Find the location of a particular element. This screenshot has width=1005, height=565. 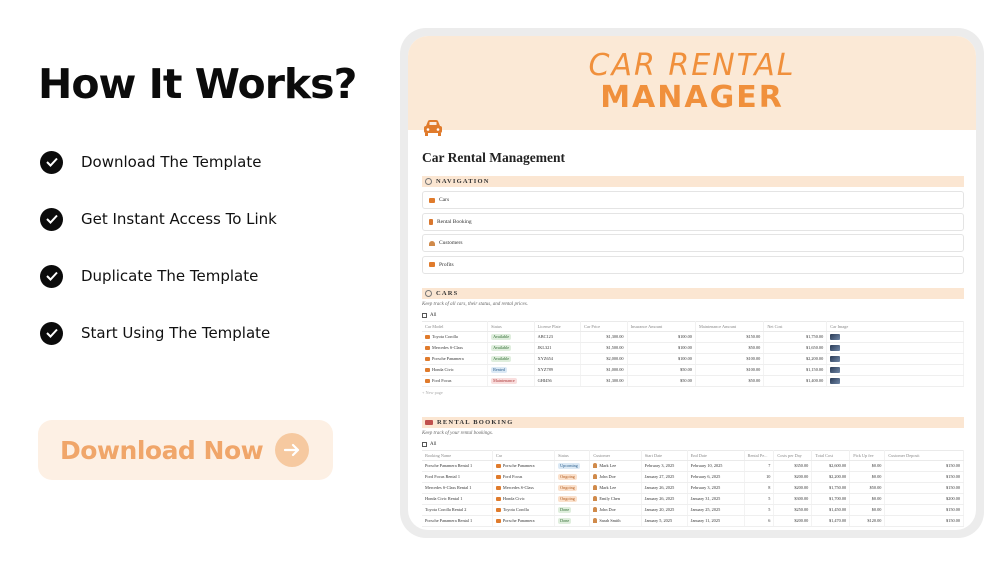

end-date-cell: January 31, 2025 is located at coordinates (716, 499).